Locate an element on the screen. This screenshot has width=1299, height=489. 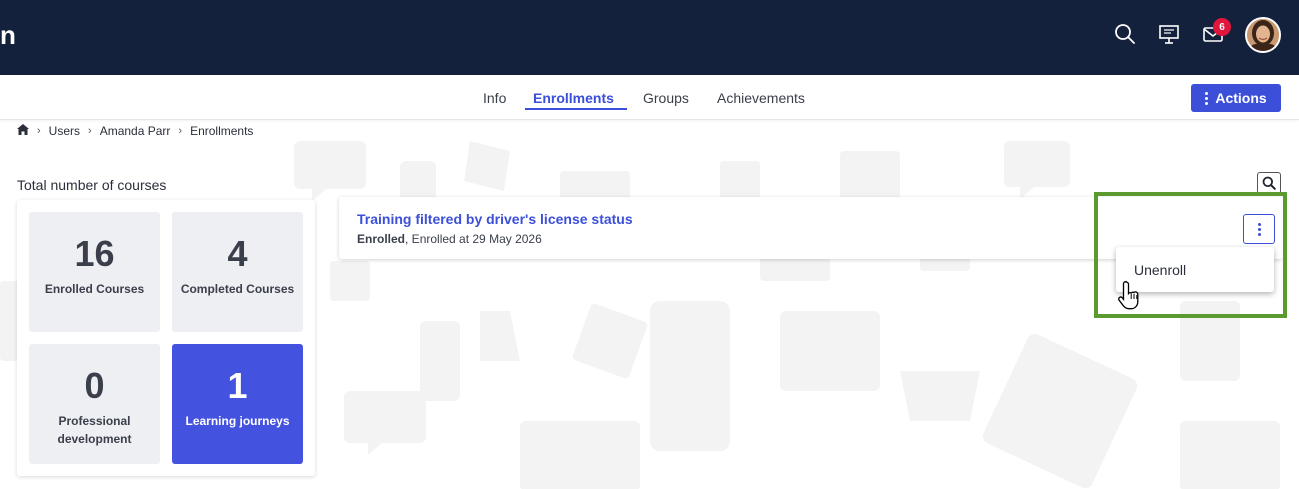
actions-button: Actions is located at coordinates (1236, 98).